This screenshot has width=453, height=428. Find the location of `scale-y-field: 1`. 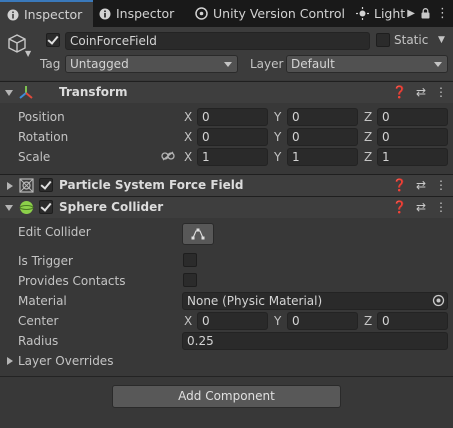

scale-y-field: 1 is located at coordinates (322, 157).